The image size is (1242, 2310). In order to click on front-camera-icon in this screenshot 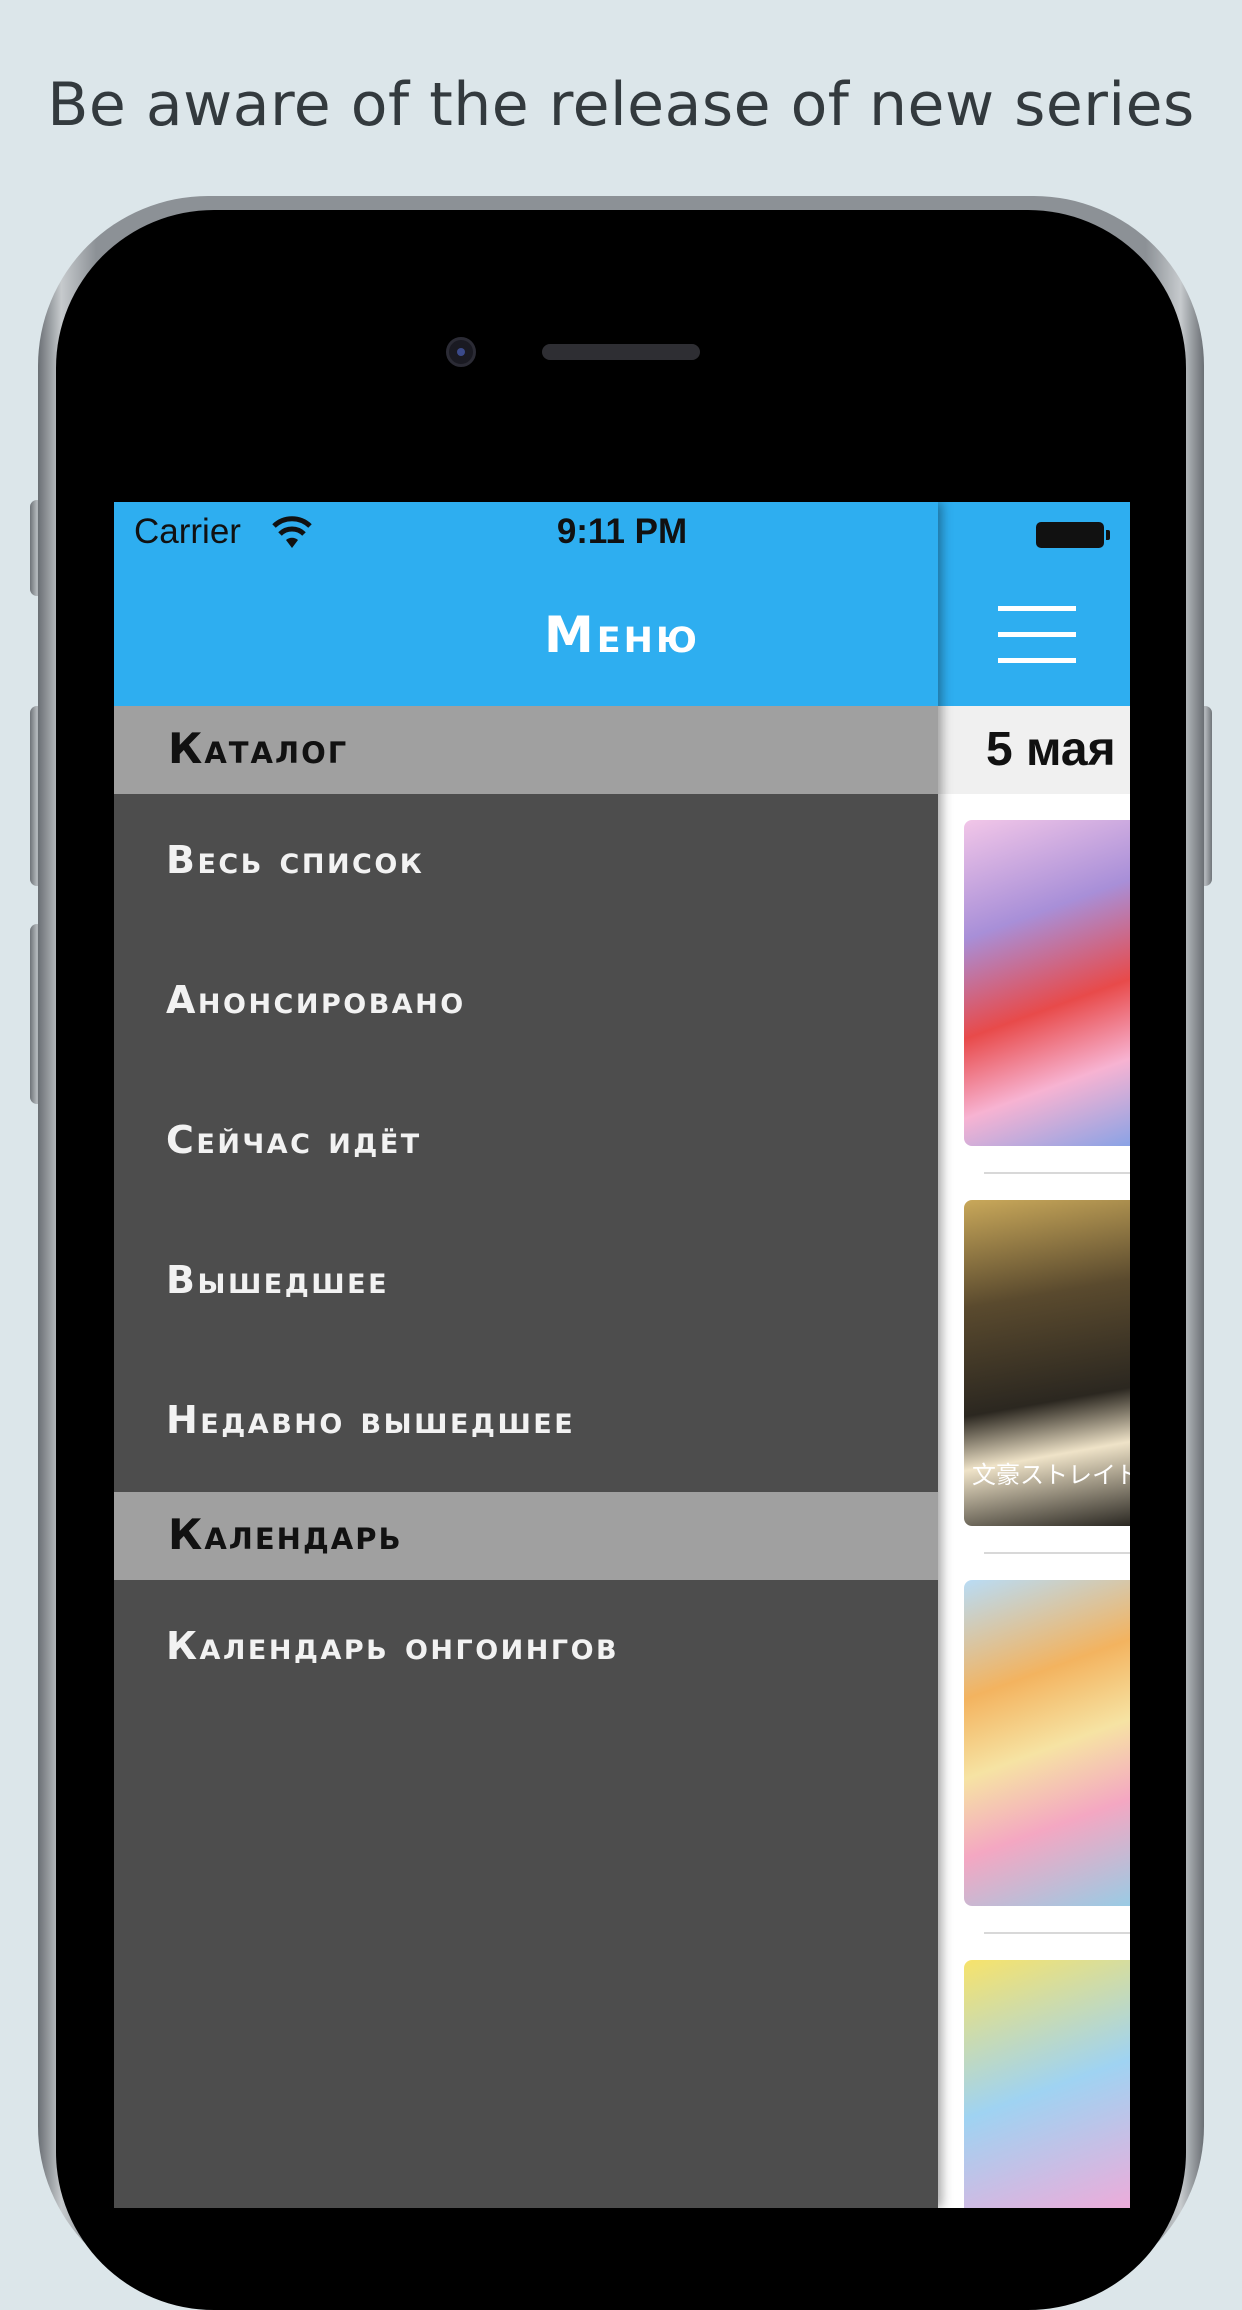, I will do `click(461, 352)`.